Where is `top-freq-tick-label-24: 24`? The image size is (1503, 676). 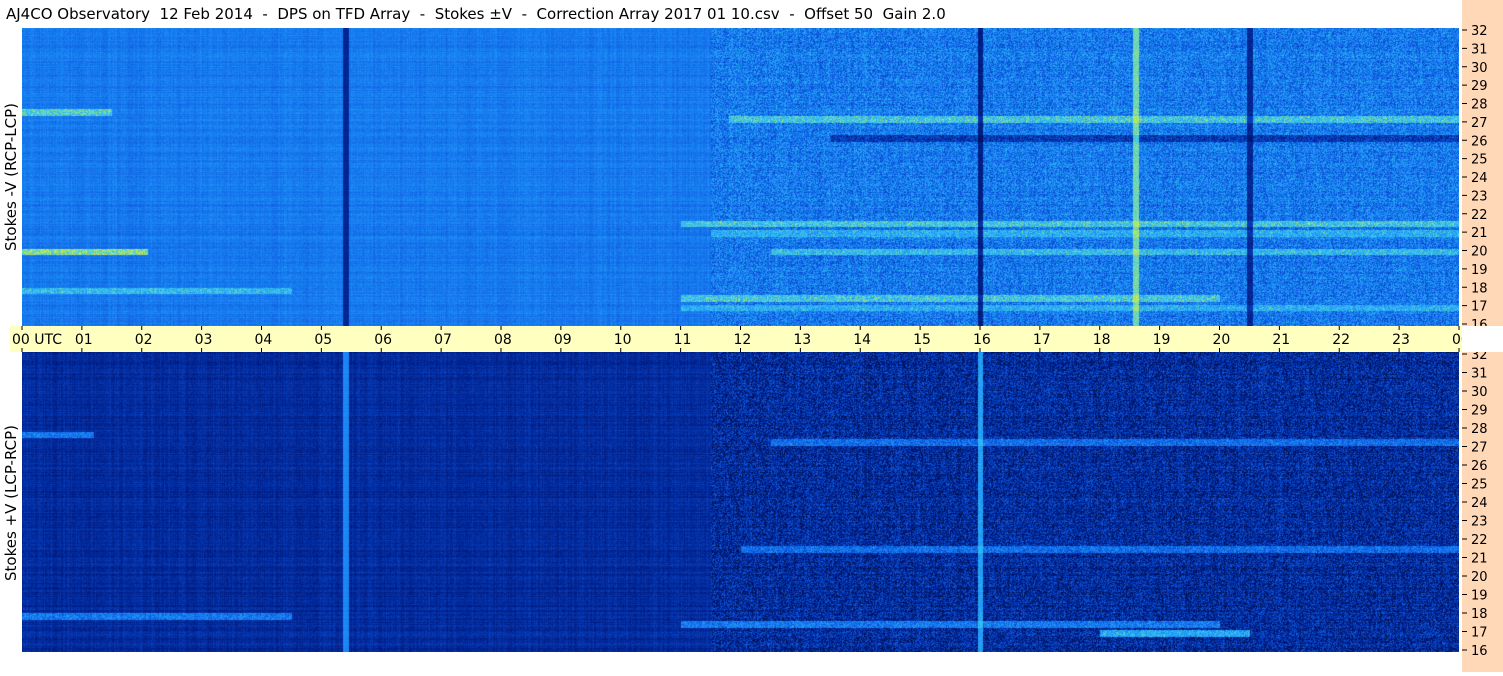 top-freq-tick-label-24: 24 is located at coordinates (1479, 178).